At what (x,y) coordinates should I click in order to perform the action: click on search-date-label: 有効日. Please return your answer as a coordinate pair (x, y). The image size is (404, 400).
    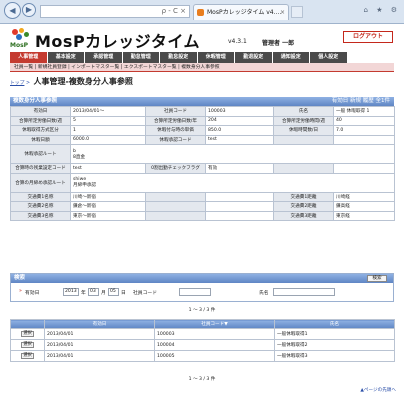
    Looking at the image, I should click on (32, 293).